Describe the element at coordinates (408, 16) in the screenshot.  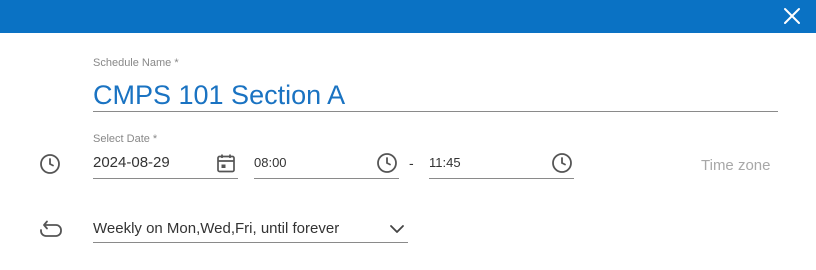
I see `dialog-header` at that location.